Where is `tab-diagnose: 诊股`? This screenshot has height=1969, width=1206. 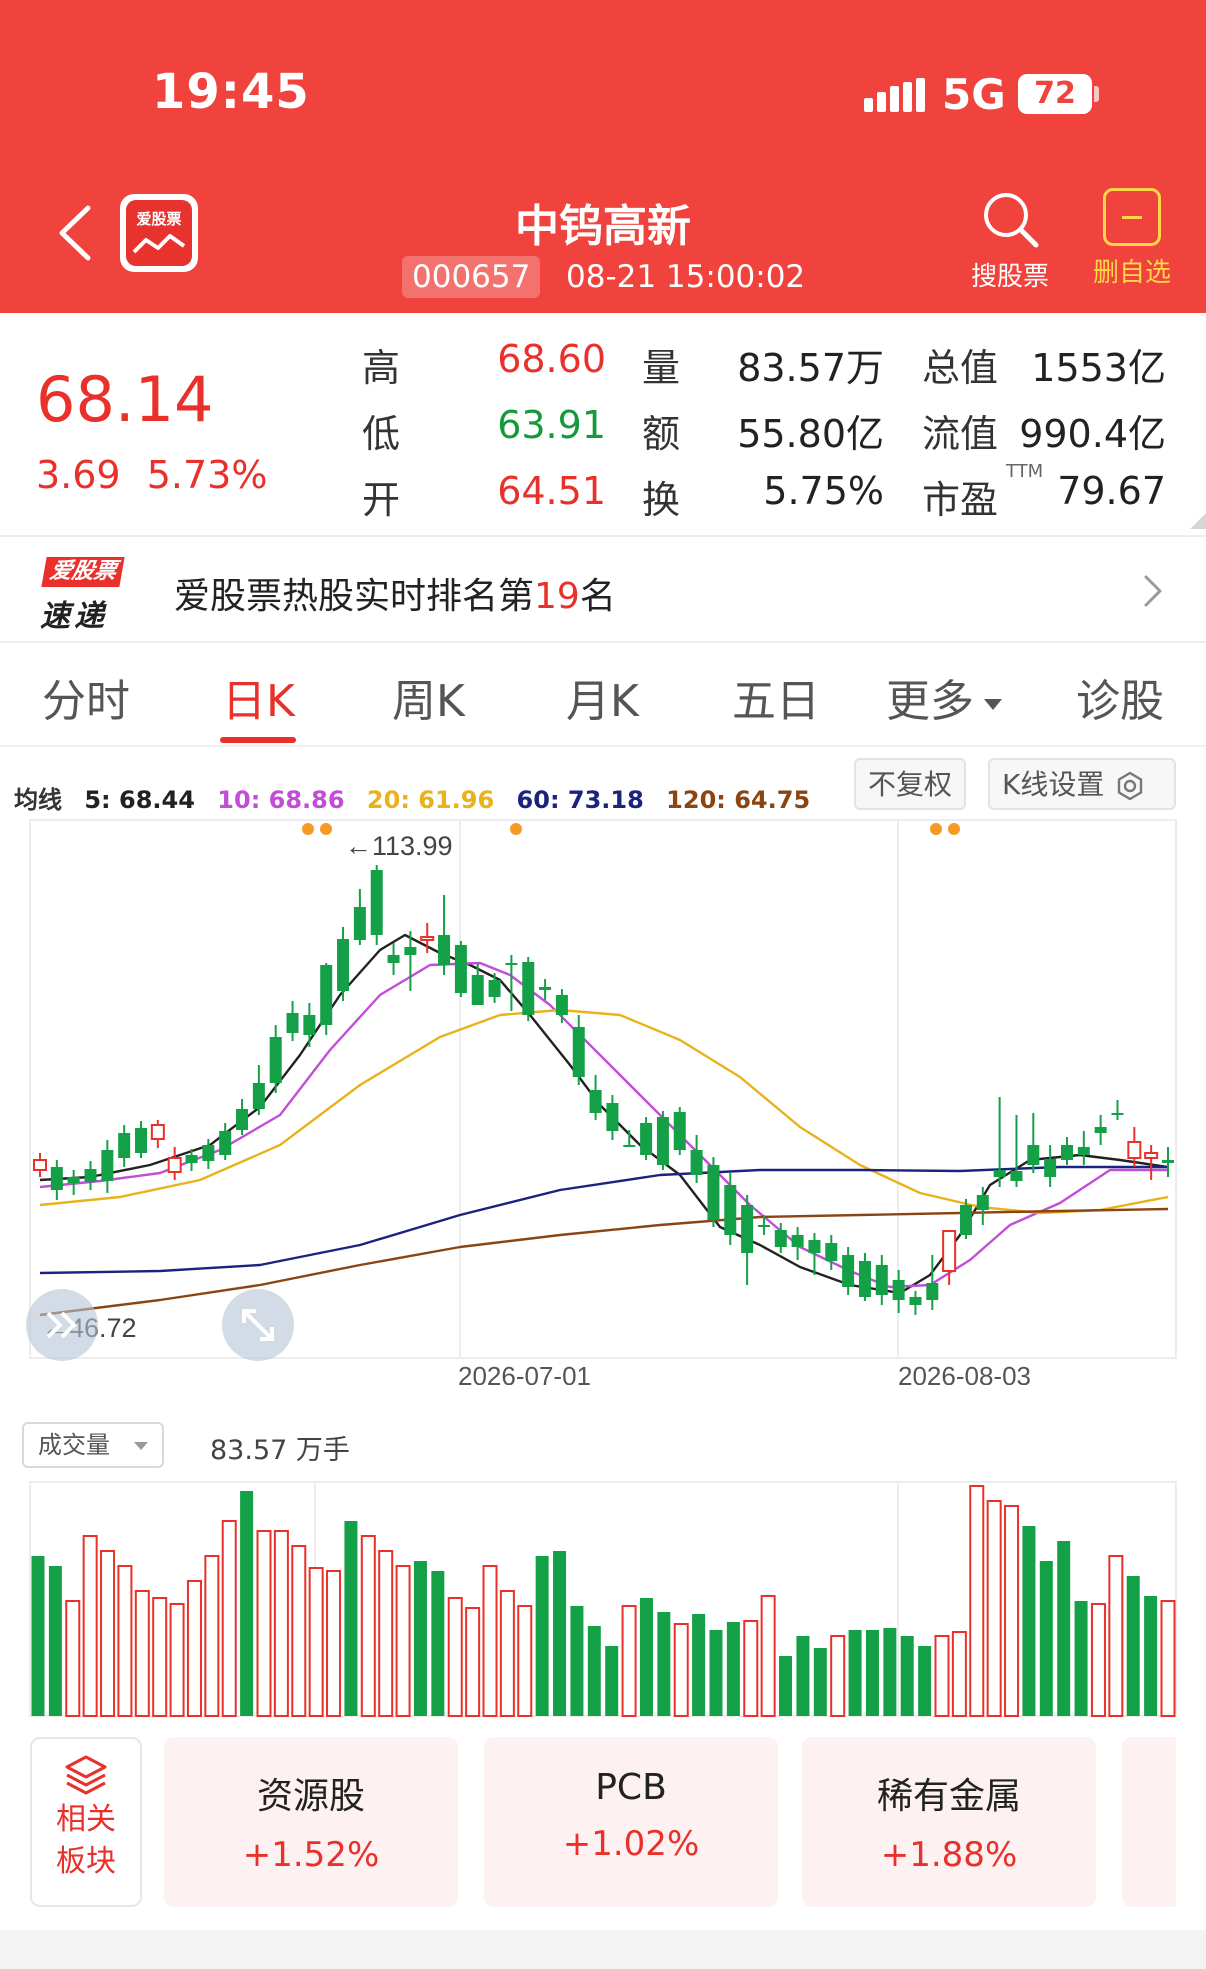 tab-diagnose: 诊股 is located at coordinates (1120, 697).